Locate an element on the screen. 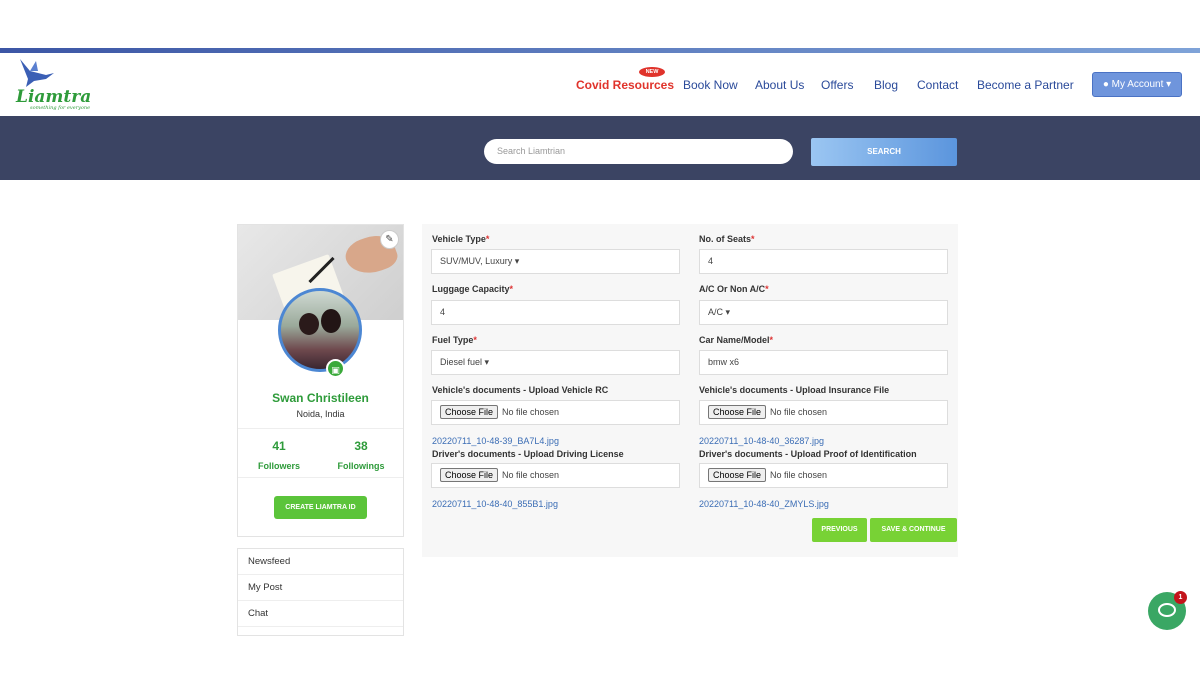 This screenshot has height=685, width=1200. followers-stat: 41 Followers is located at coordinates (279, 455).